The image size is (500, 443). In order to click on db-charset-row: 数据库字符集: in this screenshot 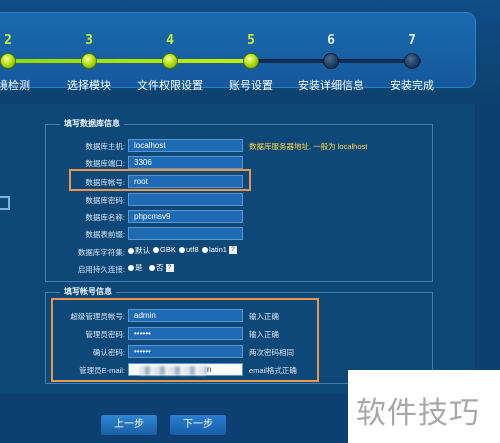, I will do `click(85, 252)`.